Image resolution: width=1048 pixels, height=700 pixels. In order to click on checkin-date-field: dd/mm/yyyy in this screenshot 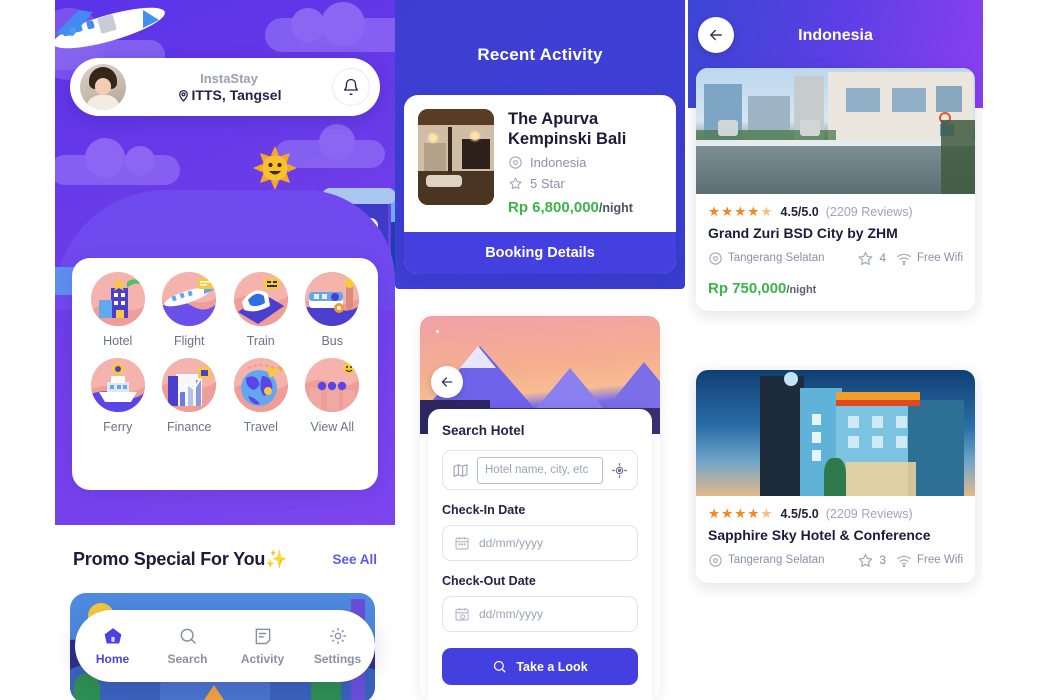, I will do `click(540, 543)`.